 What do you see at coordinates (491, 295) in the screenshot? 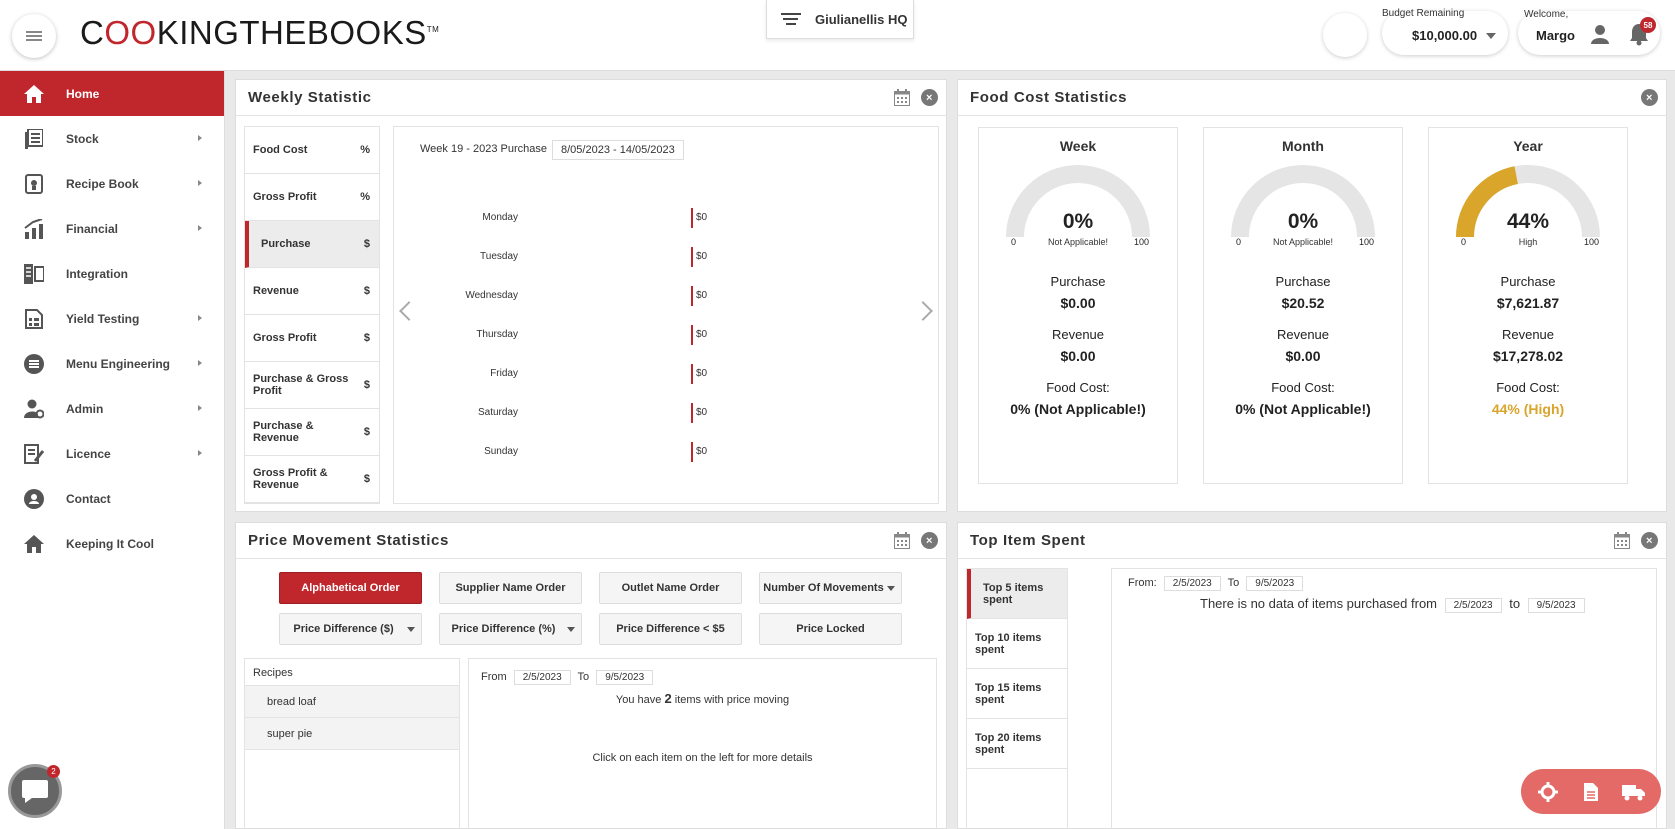
I see `day-label: Wednesday` at bounding box center [491, 295].